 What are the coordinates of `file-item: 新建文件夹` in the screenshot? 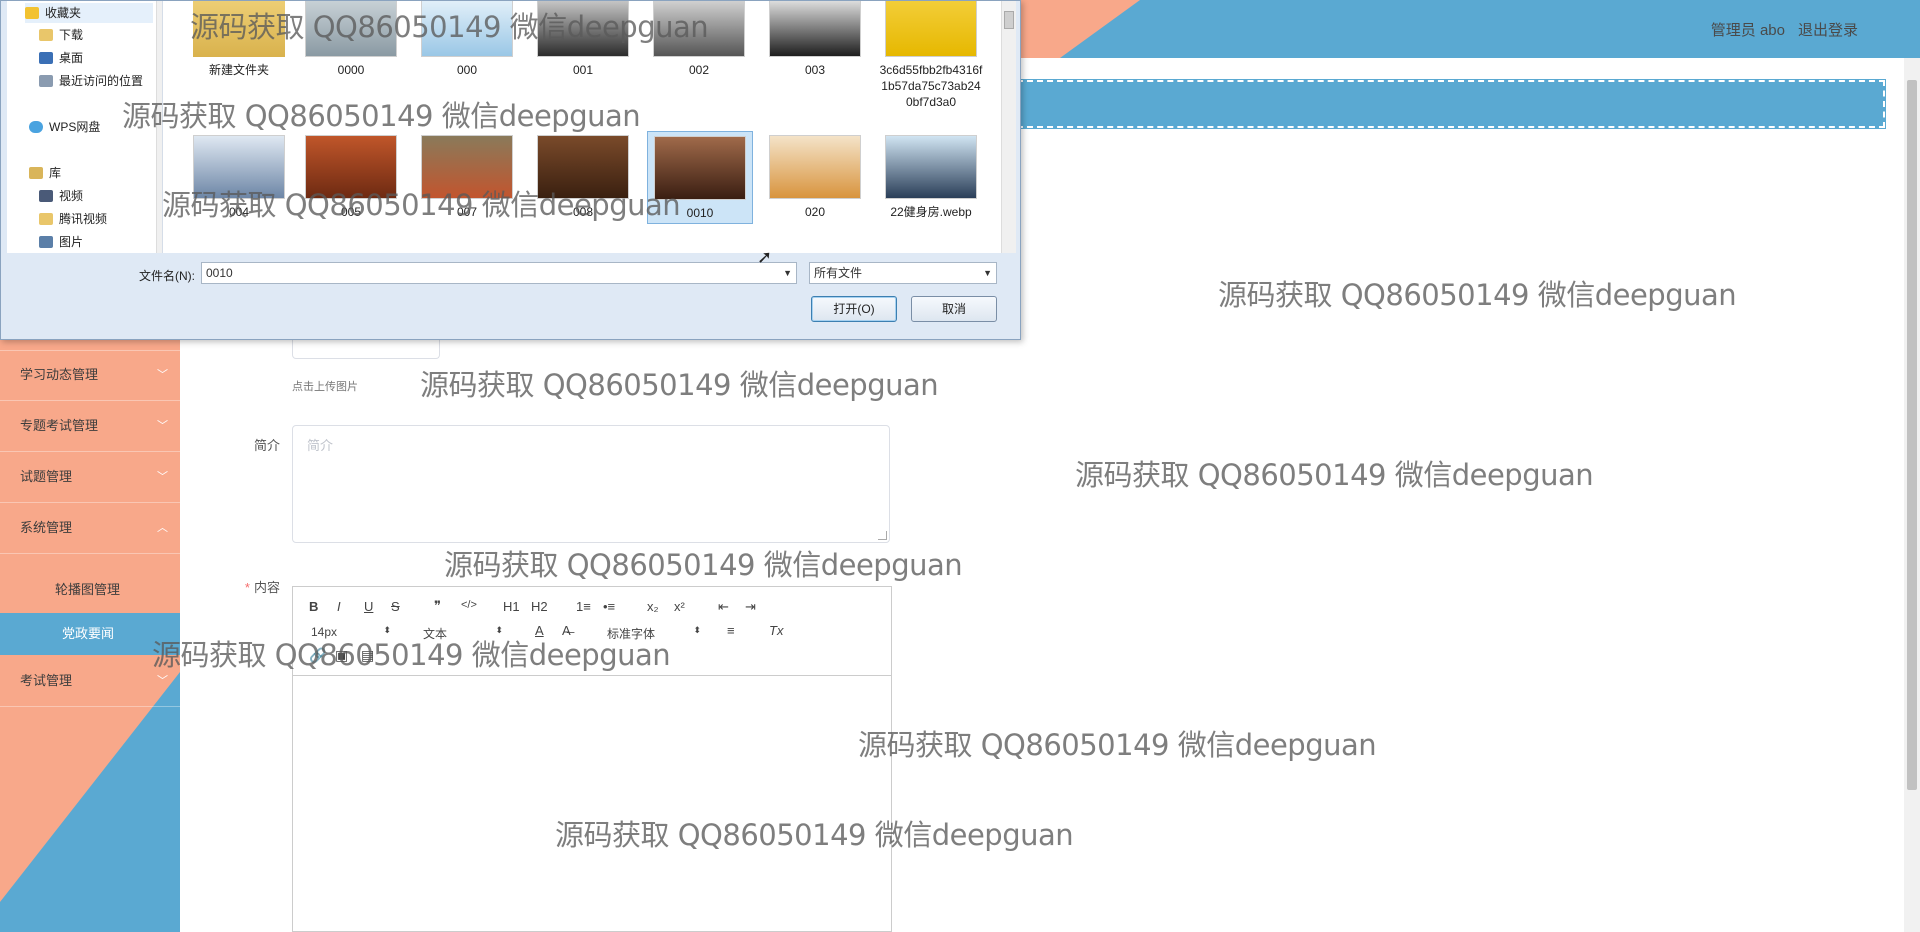 It's located at (239, 39).